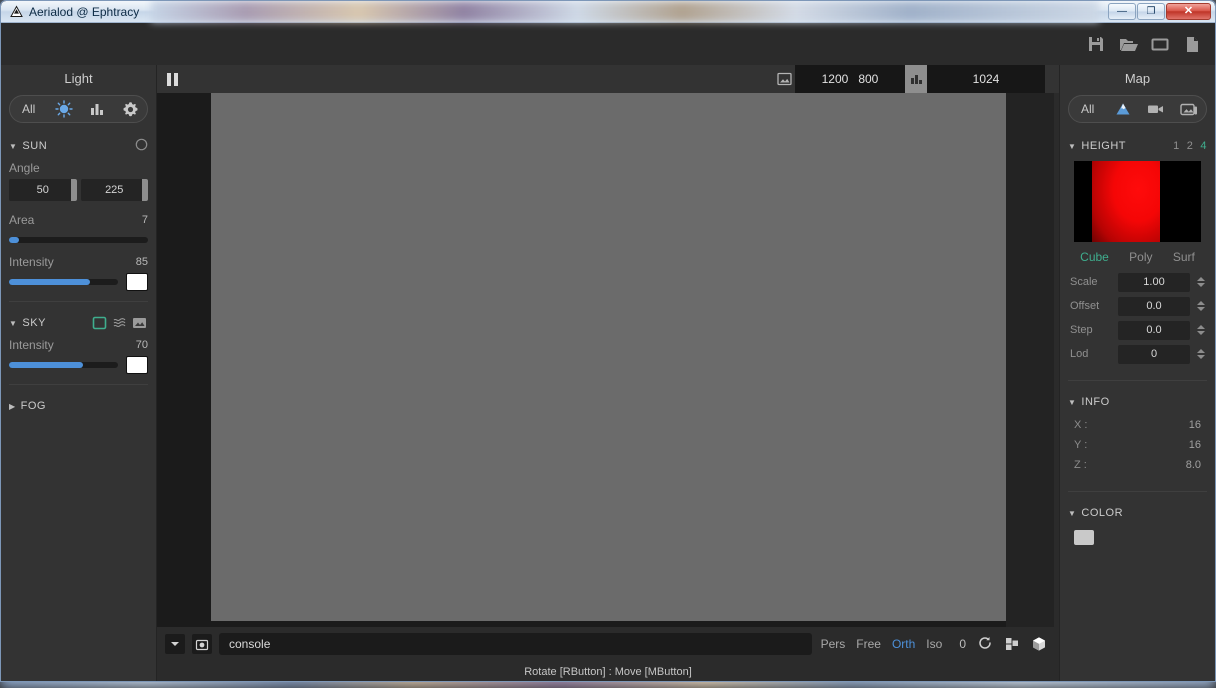 The image size is (1216, 688). I want to click on color-section-header: ▼ COLOR, so click(1137, 513).